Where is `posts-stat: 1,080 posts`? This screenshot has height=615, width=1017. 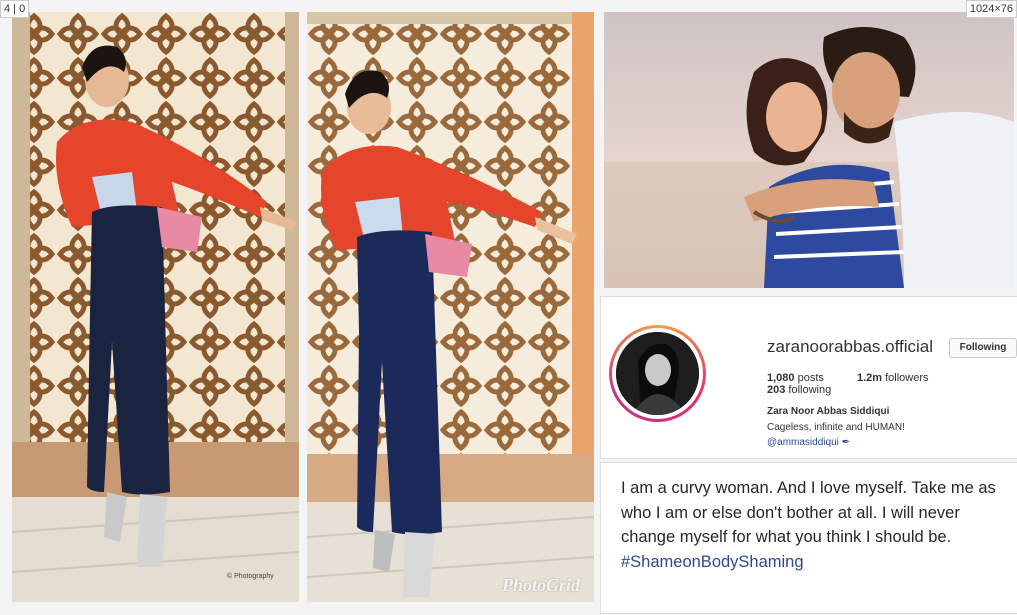 posts-stat: 1,080 posts is located at coordinates (795, 378).